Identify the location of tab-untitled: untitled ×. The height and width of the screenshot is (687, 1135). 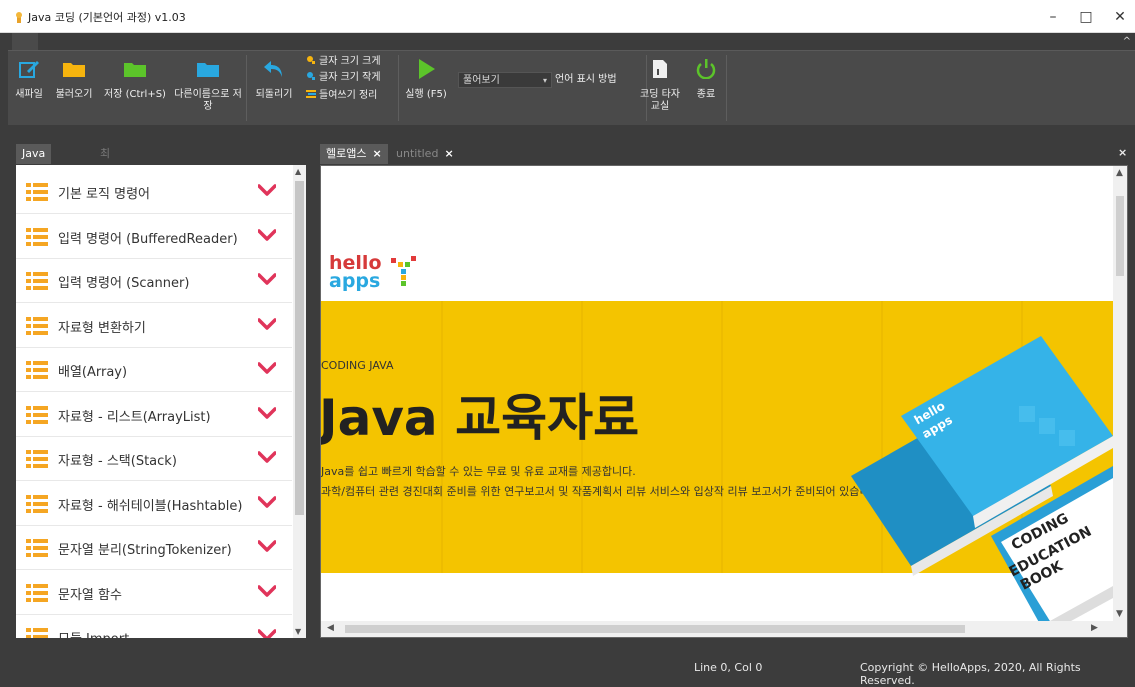
(425, 154).